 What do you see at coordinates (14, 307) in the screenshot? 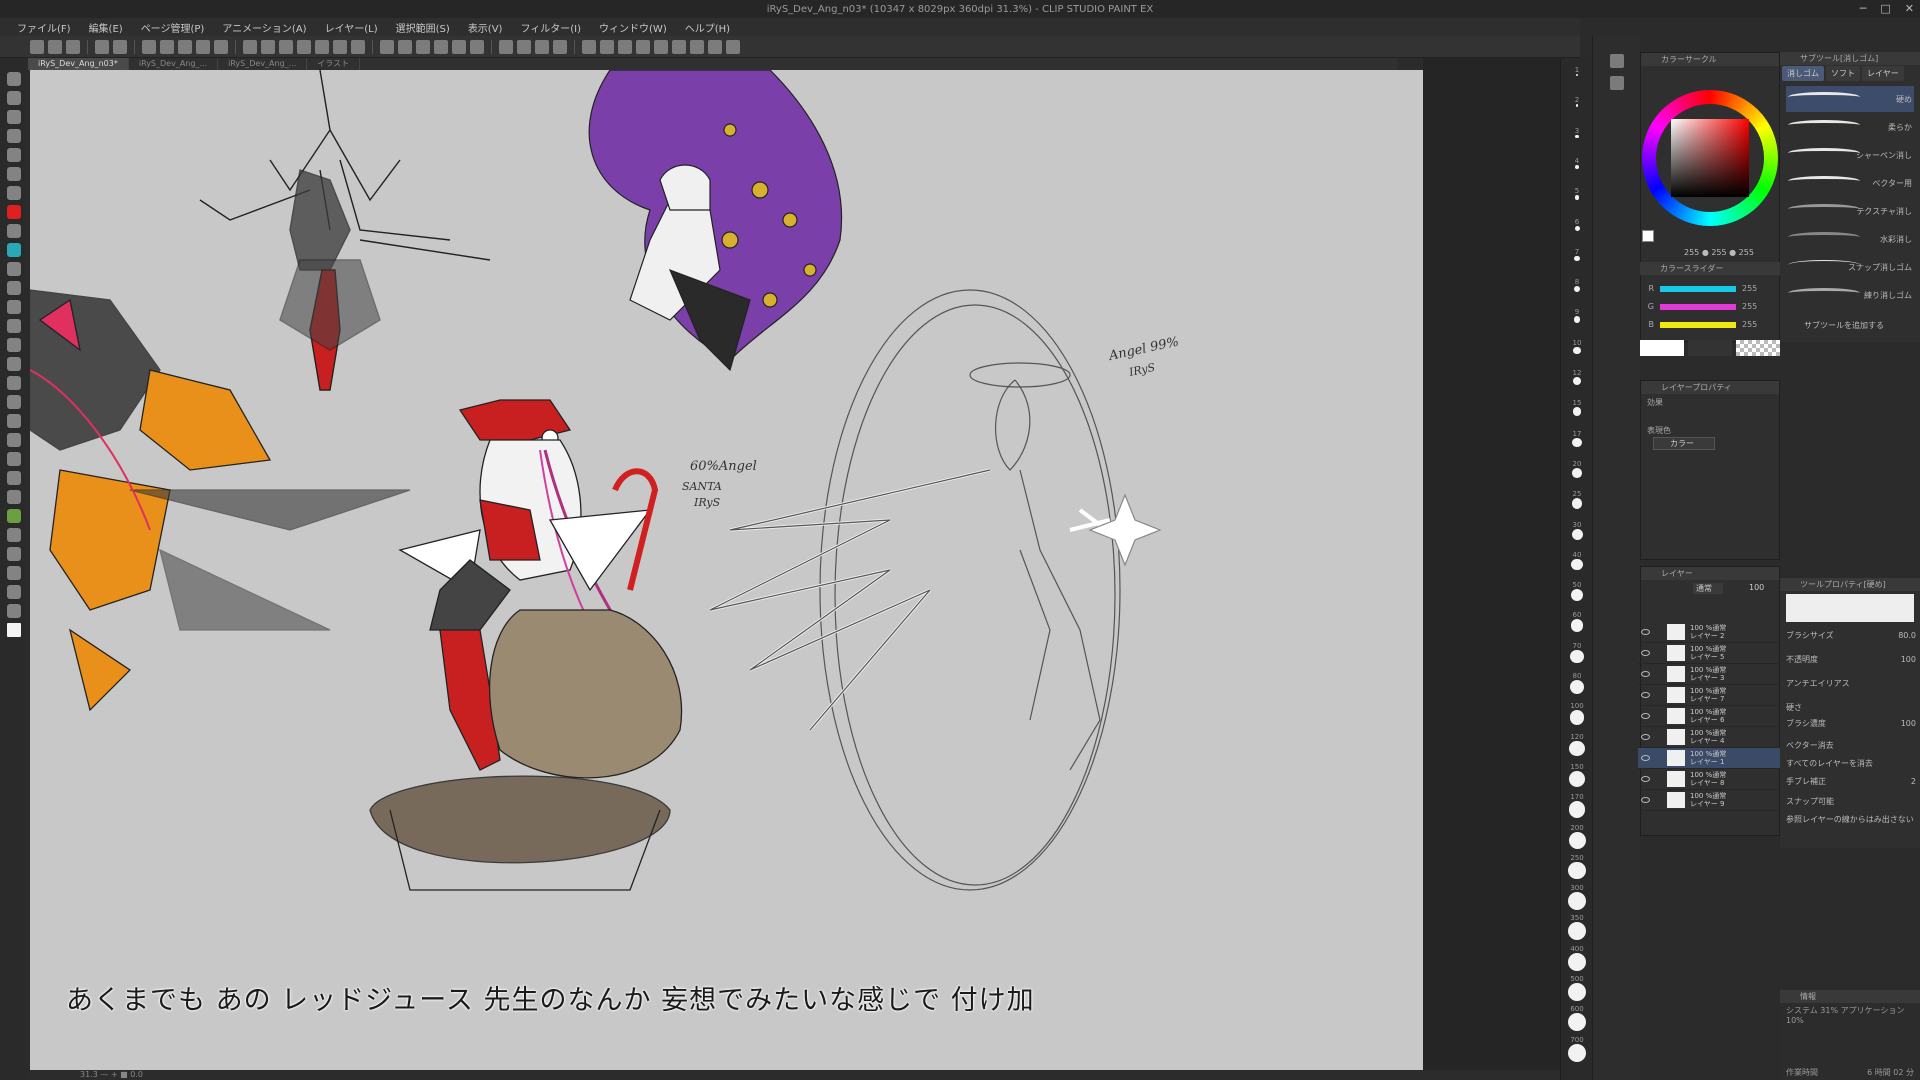
I see `eraser-tool-icon` at bounding box center [14, 307].